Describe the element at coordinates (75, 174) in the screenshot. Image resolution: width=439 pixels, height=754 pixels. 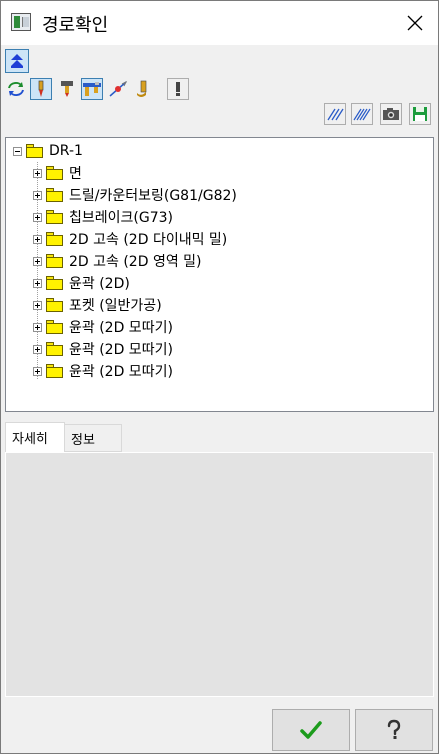
I see `tree-node-label: 면` at that location.